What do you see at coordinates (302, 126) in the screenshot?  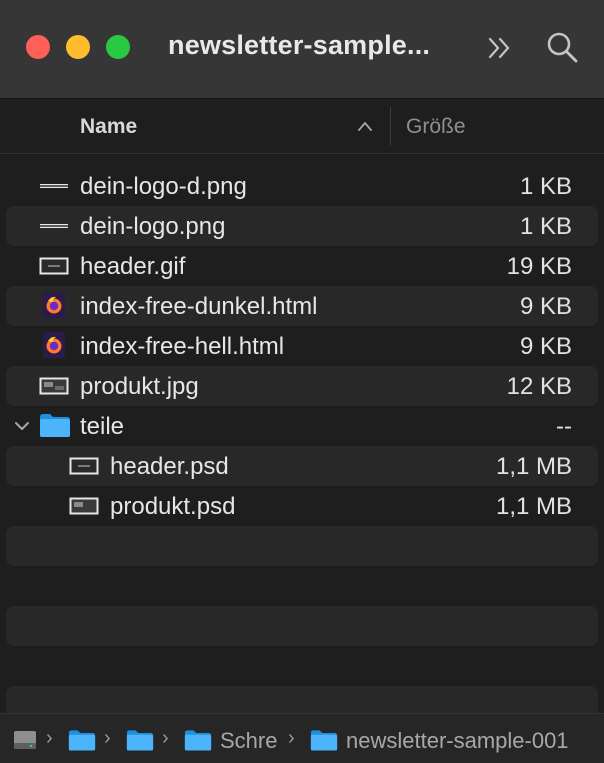 I see `column-header-bar: Name Größe` at bounding box center [302, 126].